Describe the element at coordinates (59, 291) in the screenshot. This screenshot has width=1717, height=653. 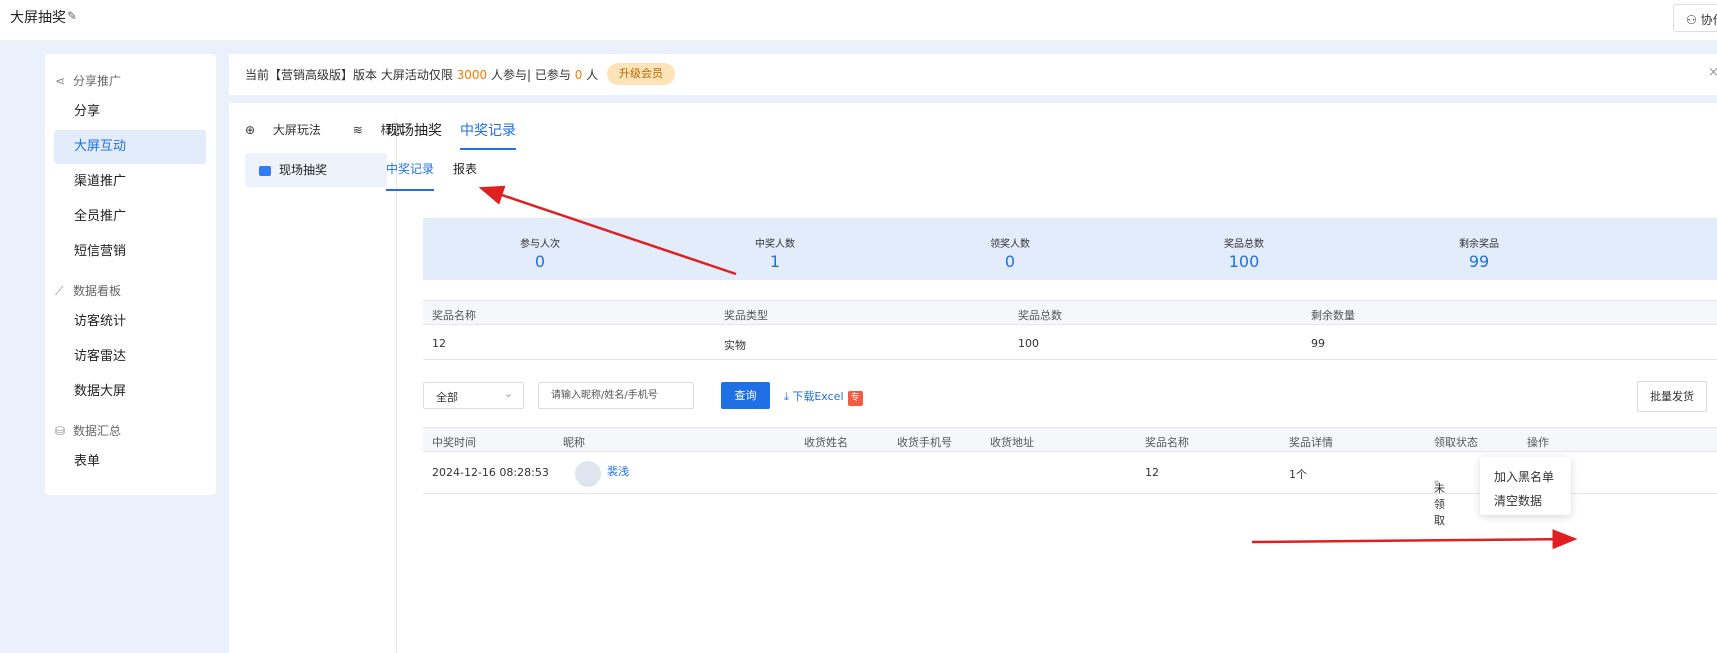
I see `chart-icon: ⟋` at that location.